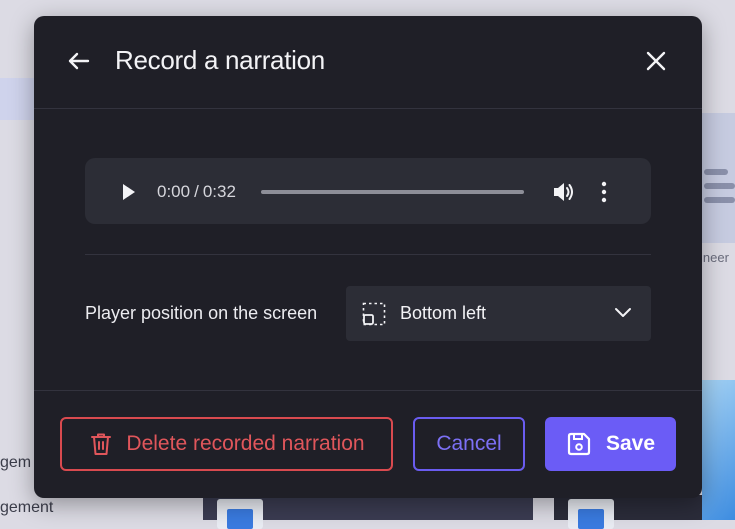 Image resolution: width=735 pixels, height=529 pixels. What do you see at coordinates (498, 313) in the screenshot?
I see `position-select: Bottom left` at bounding box center [498, 313].